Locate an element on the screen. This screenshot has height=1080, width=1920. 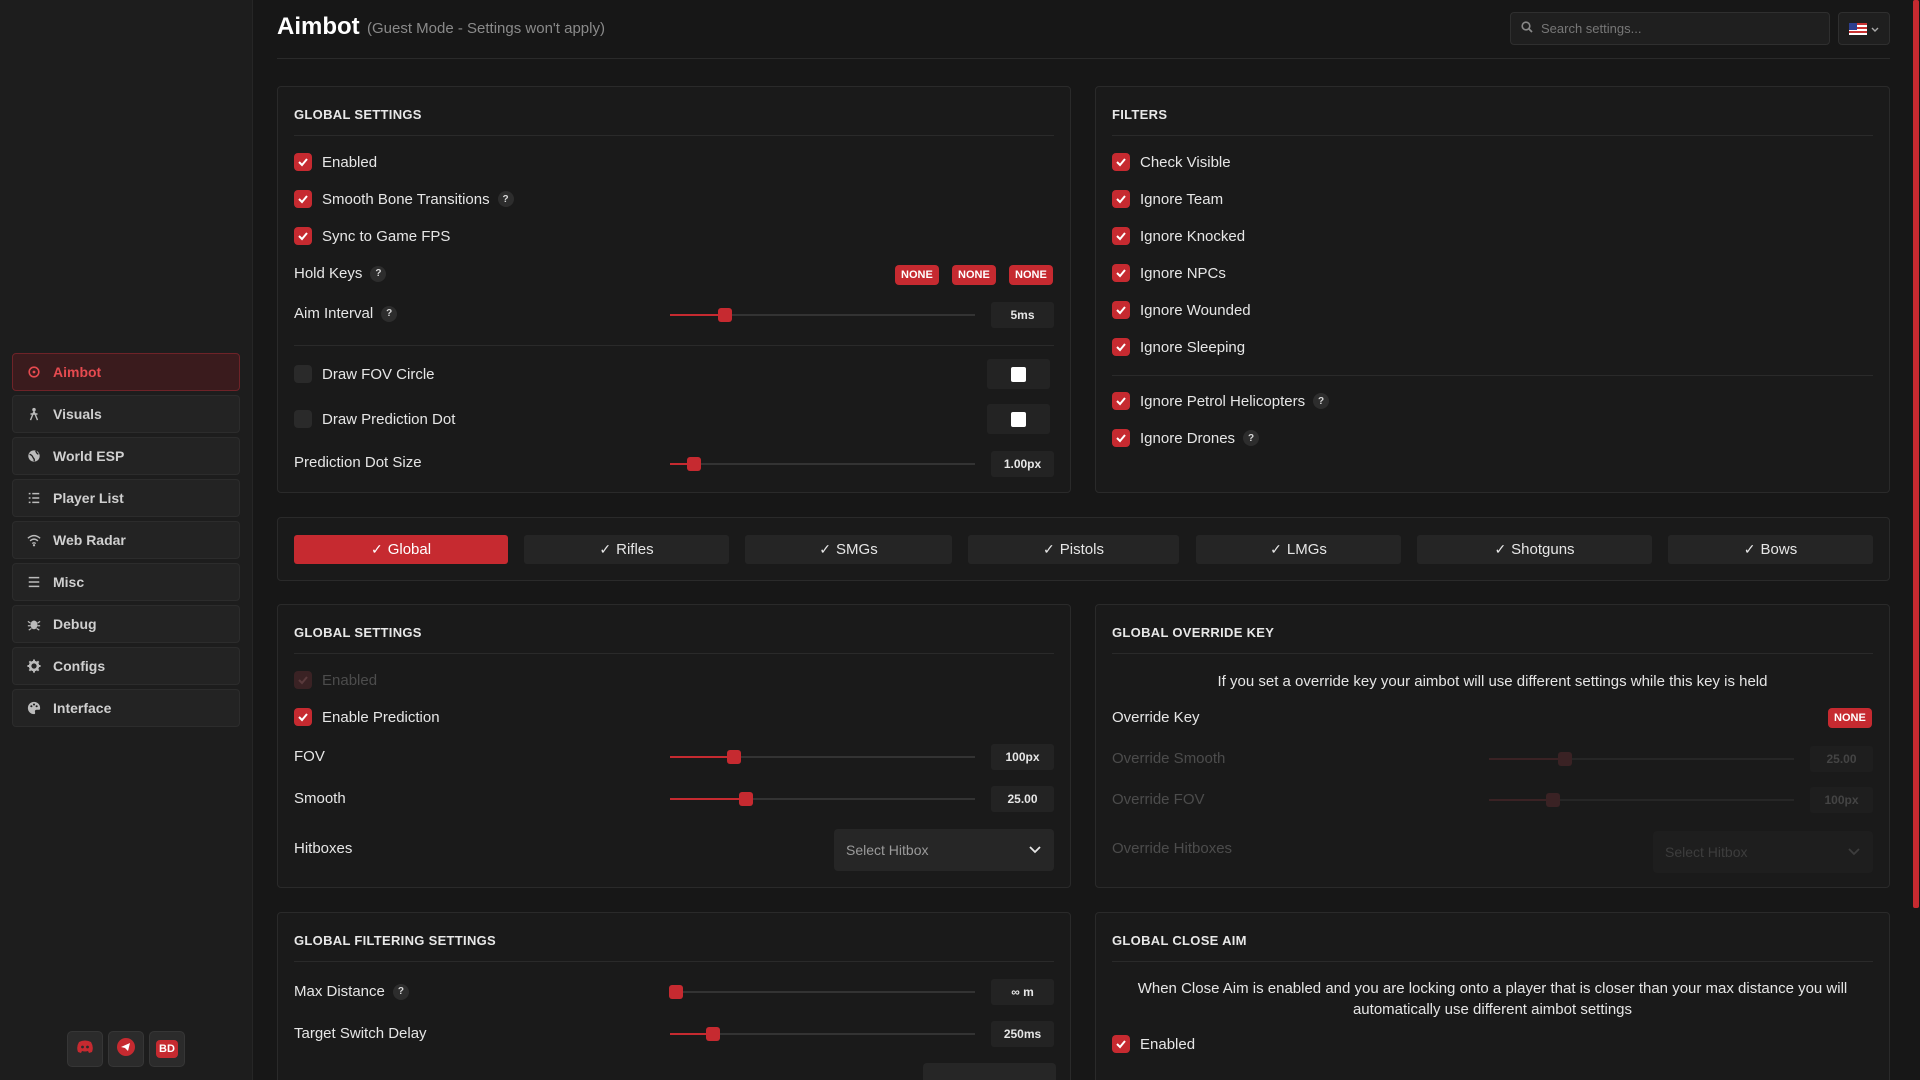
smooth-slider is located at coordinates (822, 799).